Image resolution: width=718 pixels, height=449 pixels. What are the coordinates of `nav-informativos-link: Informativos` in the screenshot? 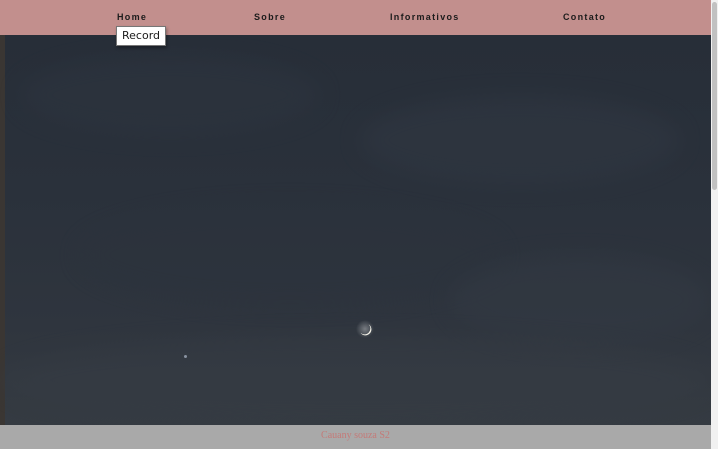 It's located at (425, 17).